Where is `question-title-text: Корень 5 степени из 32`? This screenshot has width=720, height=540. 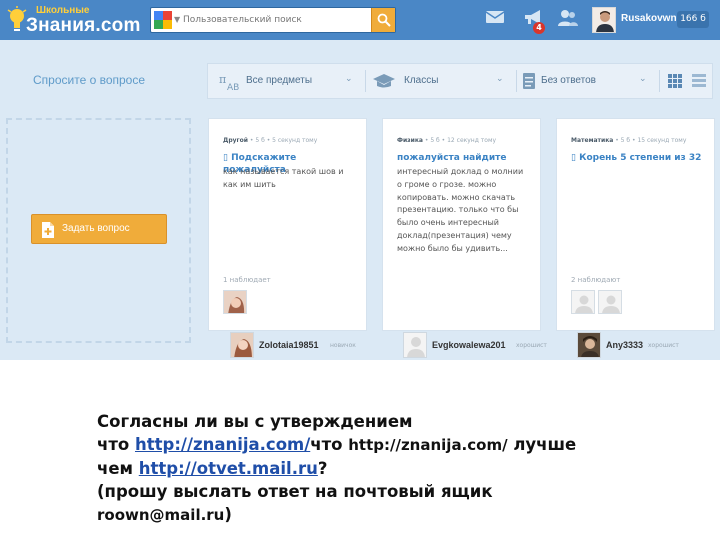
question-title-text: Корень 5 степени из 32 is located at coordinates (640, 158).